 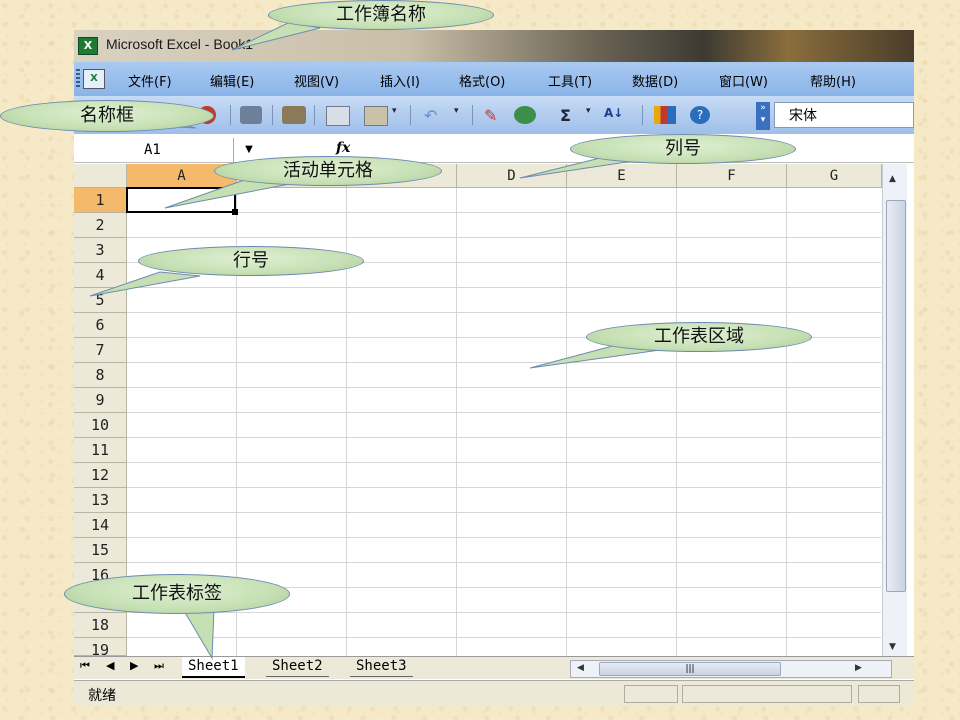 I want to click on callout-workbook-name: 工作簿名称, so click(x=381, y=15).